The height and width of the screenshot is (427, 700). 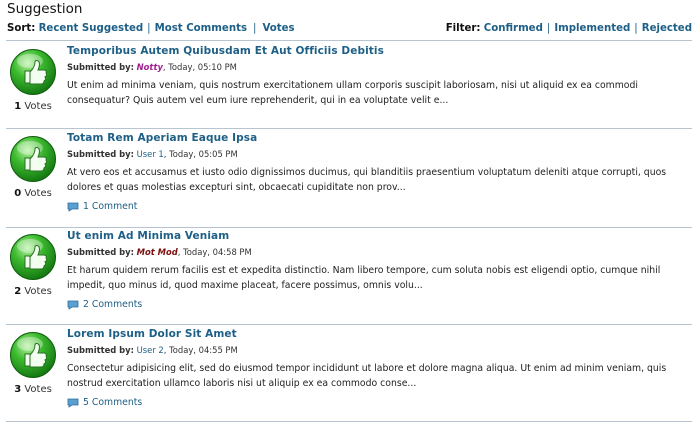 I want to click on sort-votes-link: Votes, so click(x=278, y=28).